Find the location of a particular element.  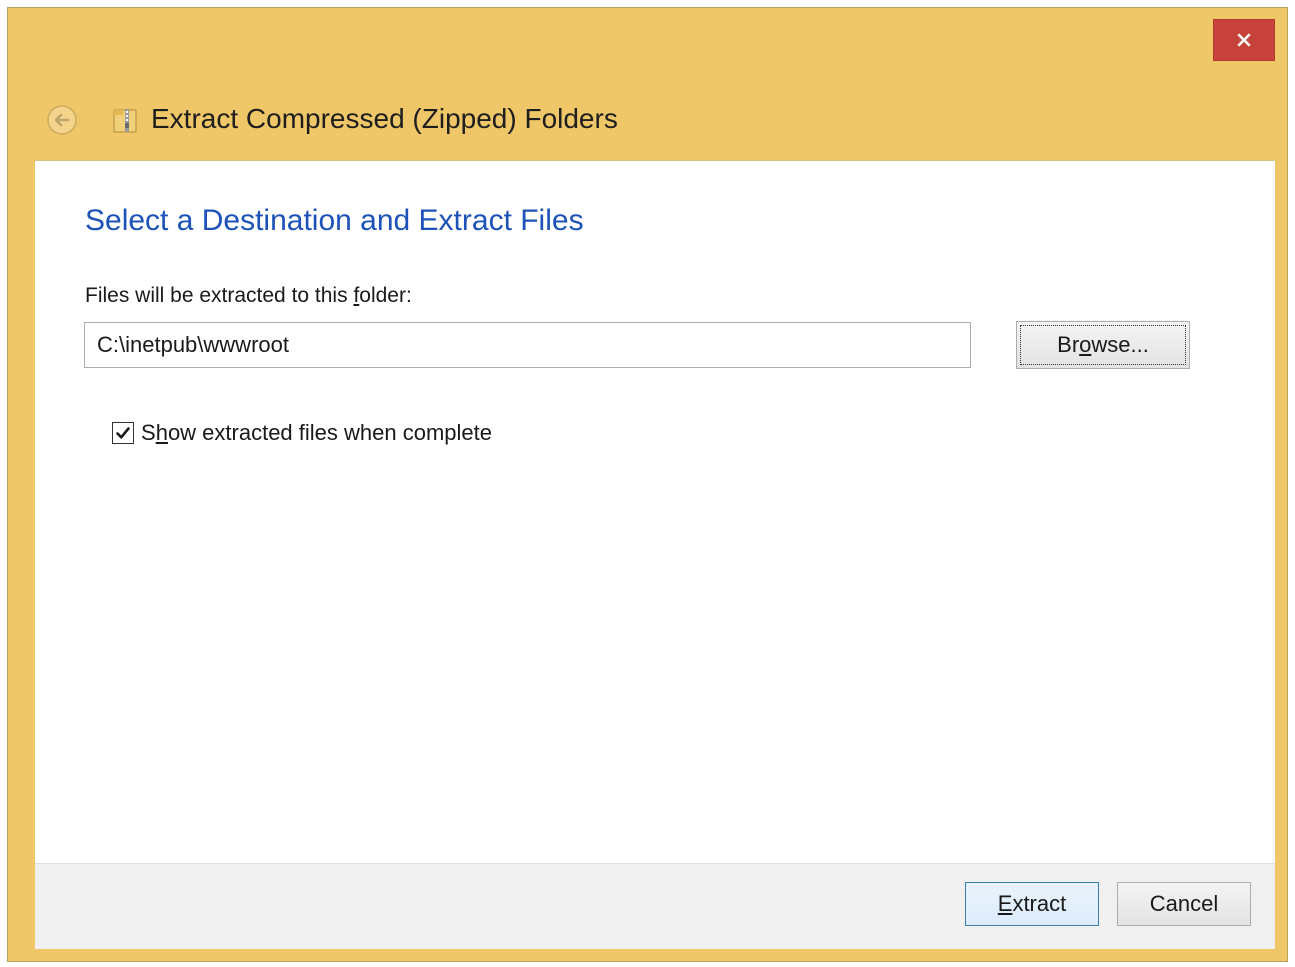

page-heading: Select a Destination and Extract Files is located at coordinates (334, 220).